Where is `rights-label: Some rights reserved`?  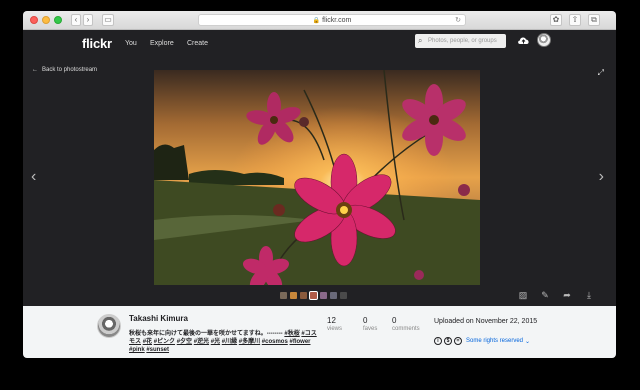 rights-label: Some rights reserved is located at coordinates (495, 341).